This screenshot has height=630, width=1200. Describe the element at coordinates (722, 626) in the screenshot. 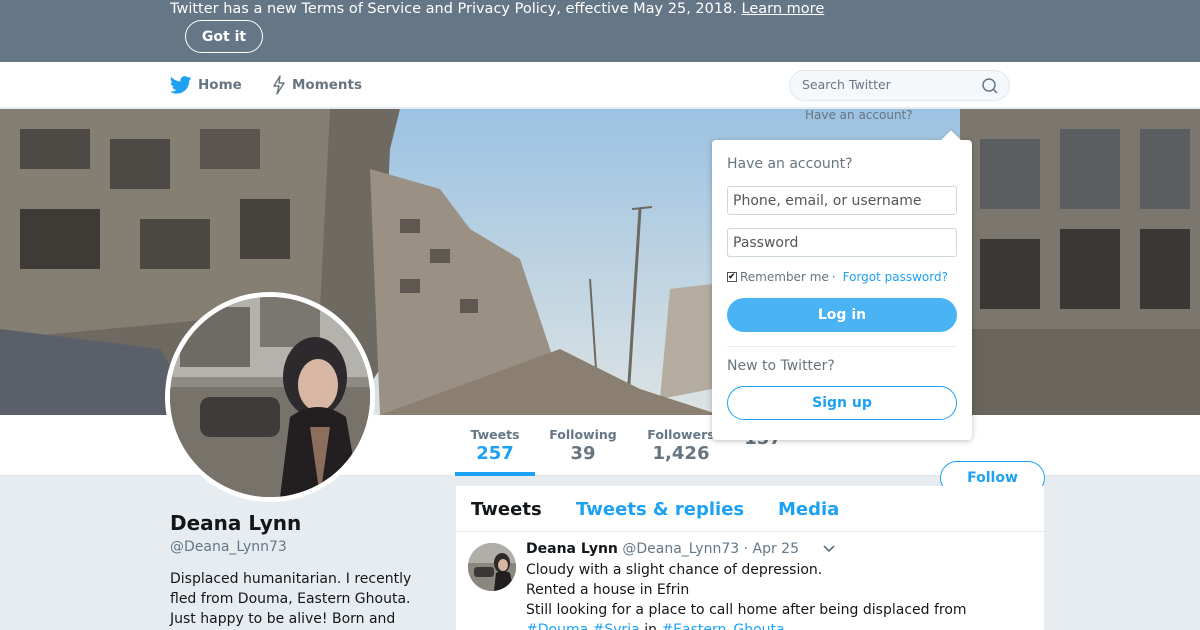

I see `hashtag-eastern-ghouta: #Eastern_Ghouta` at that location.